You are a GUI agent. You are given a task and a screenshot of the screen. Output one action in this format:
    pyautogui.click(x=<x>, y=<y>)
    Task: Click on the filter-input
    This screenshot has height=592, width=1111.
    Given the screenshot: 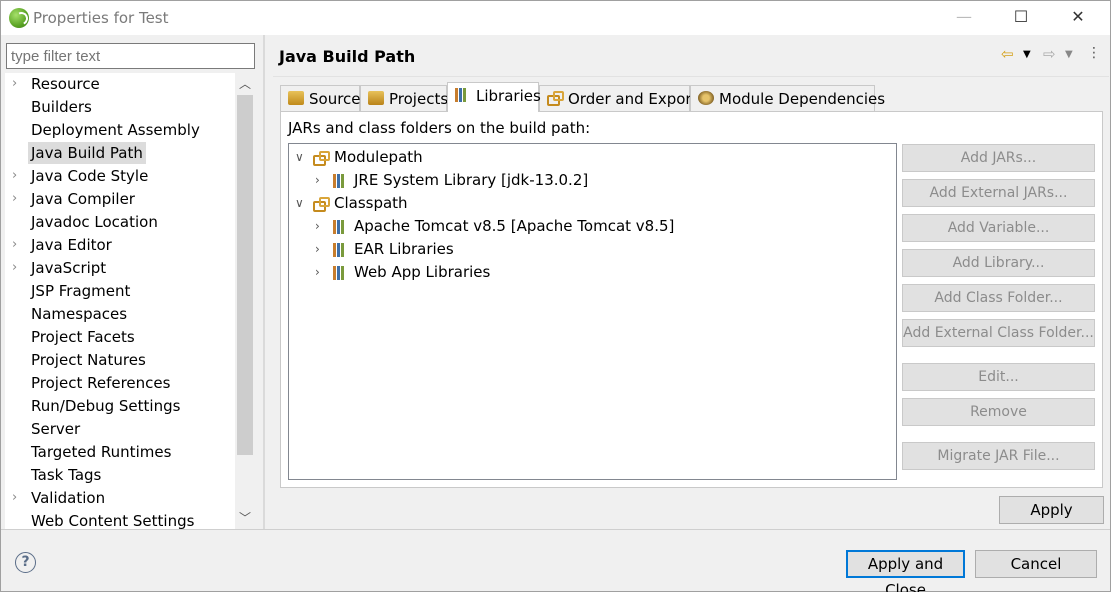 What is the action you would take?
    pyautogui.click(x=130, y=56)
    